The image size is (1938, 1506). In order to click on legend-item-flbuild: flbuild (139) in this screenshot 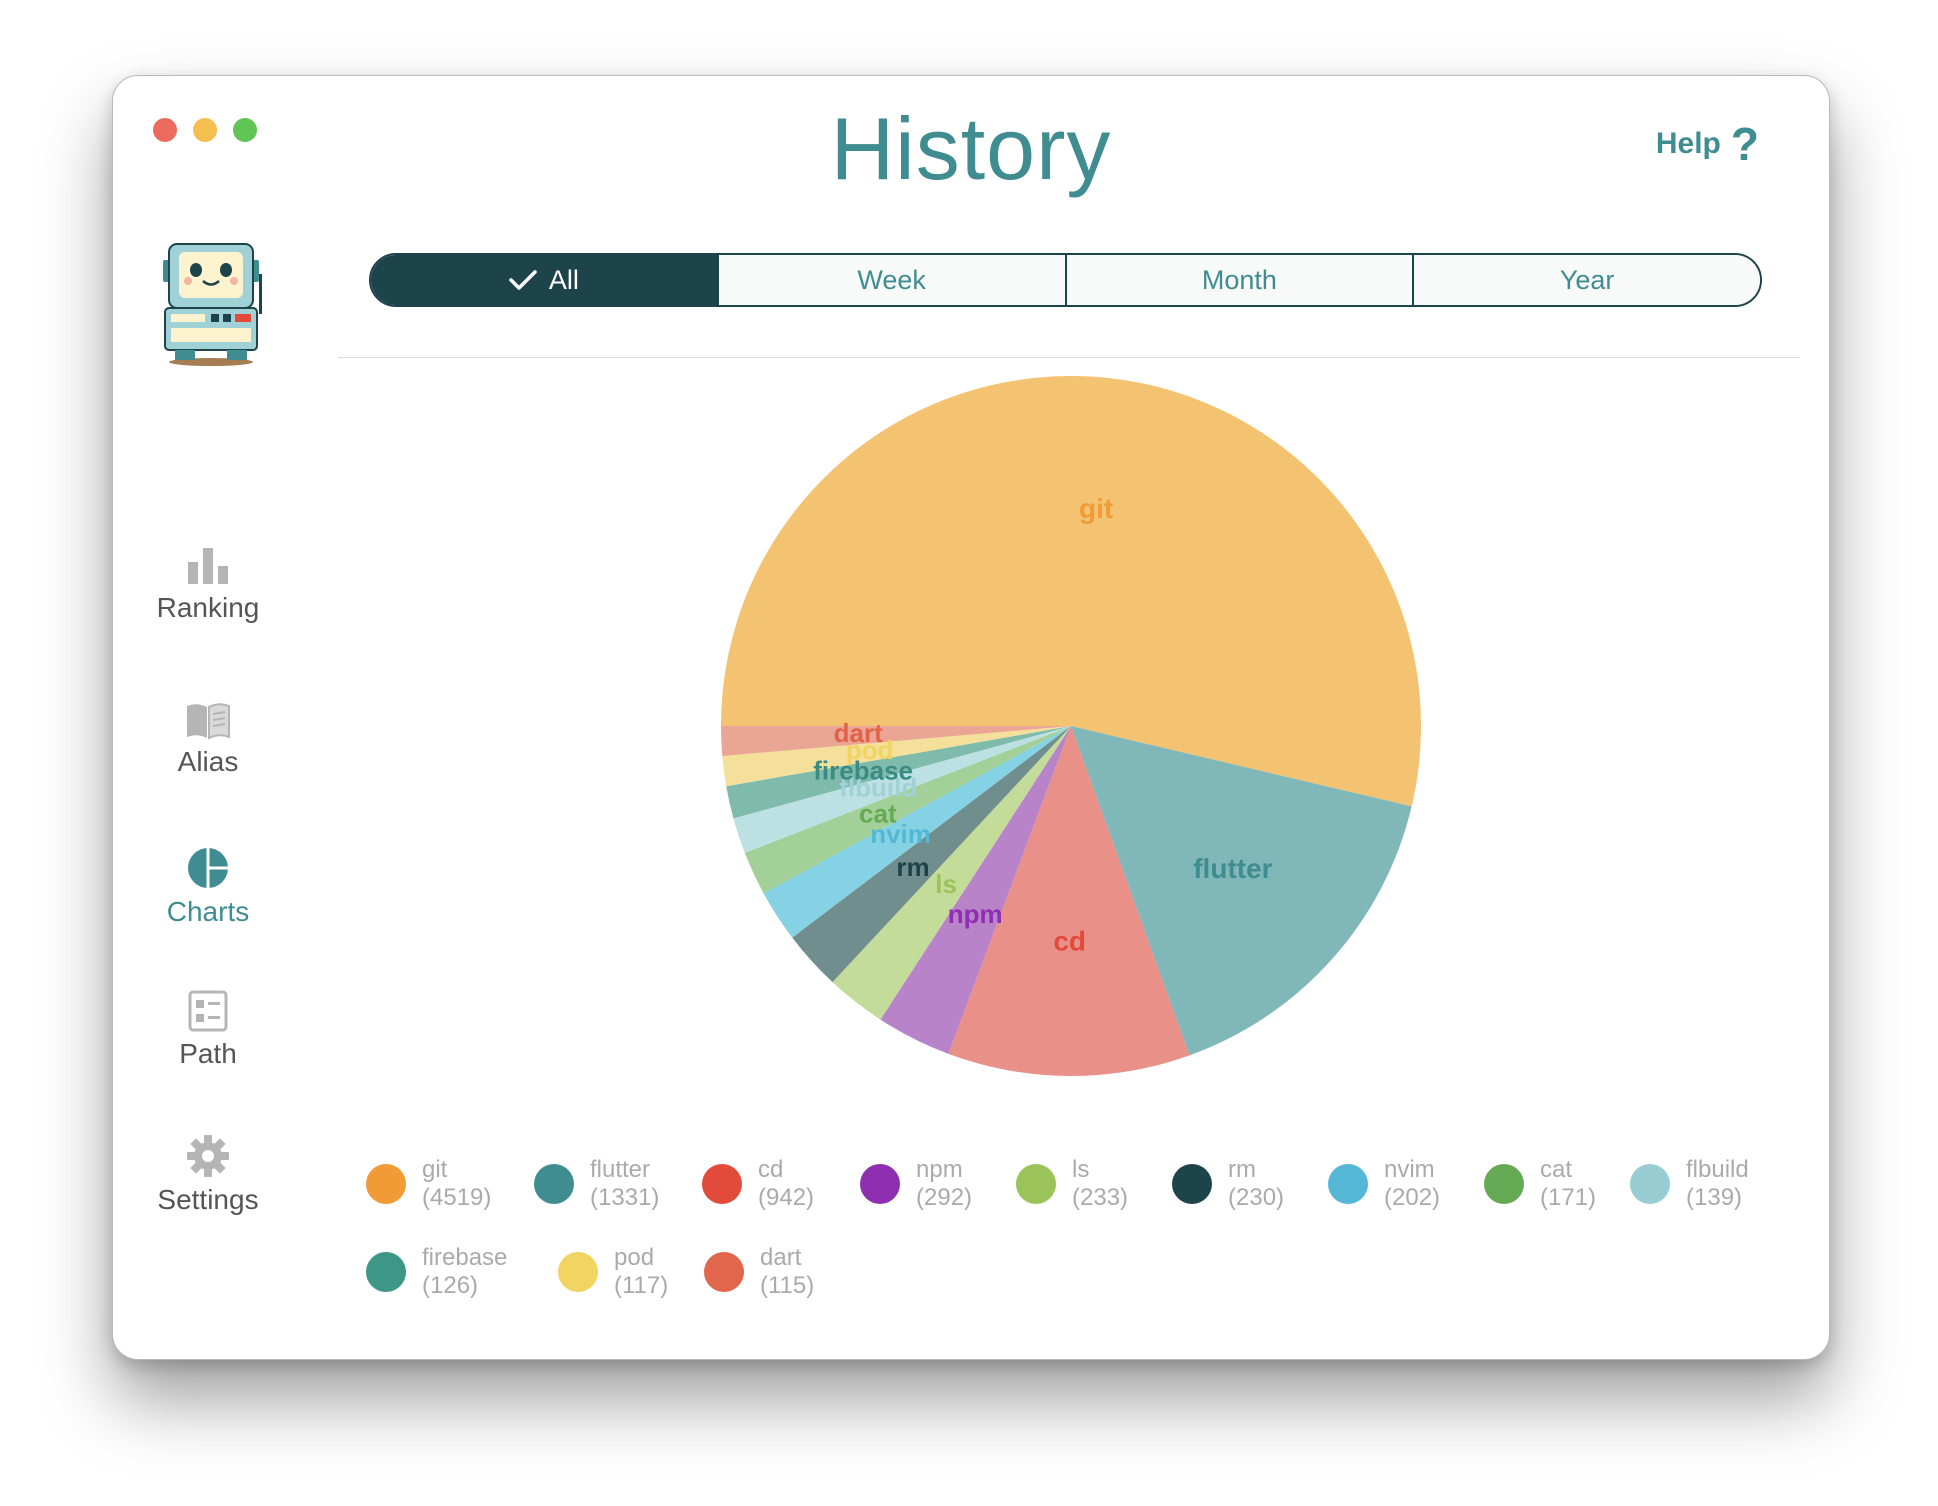, I will do `click(1689, 1184)`.